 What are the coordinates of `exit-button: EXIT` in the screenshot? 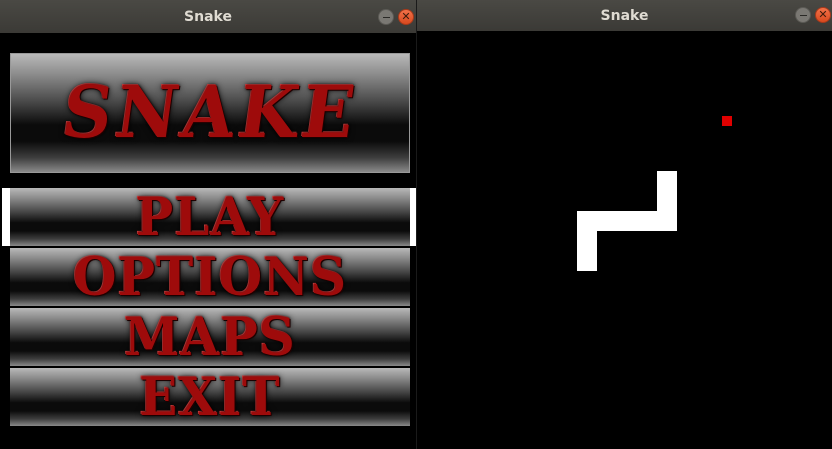 It's located at (210, 396).